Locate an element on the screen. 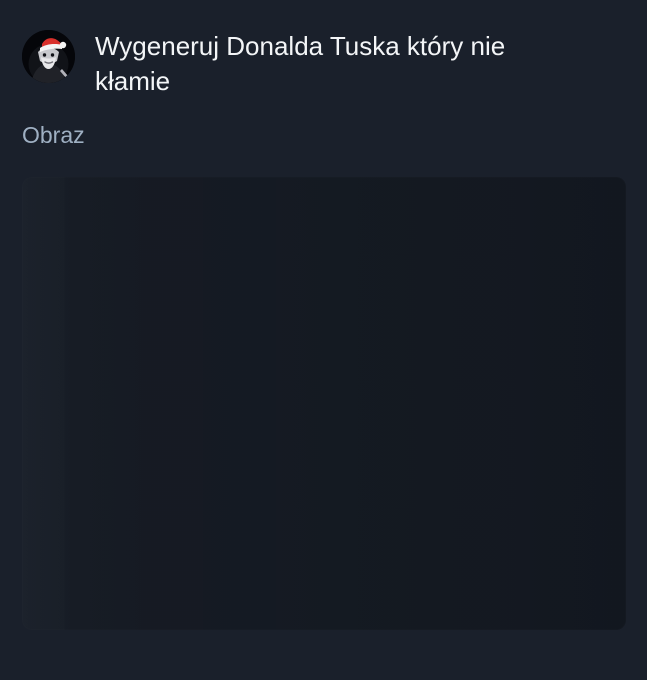  avatar is located at coordinates (48, 56).